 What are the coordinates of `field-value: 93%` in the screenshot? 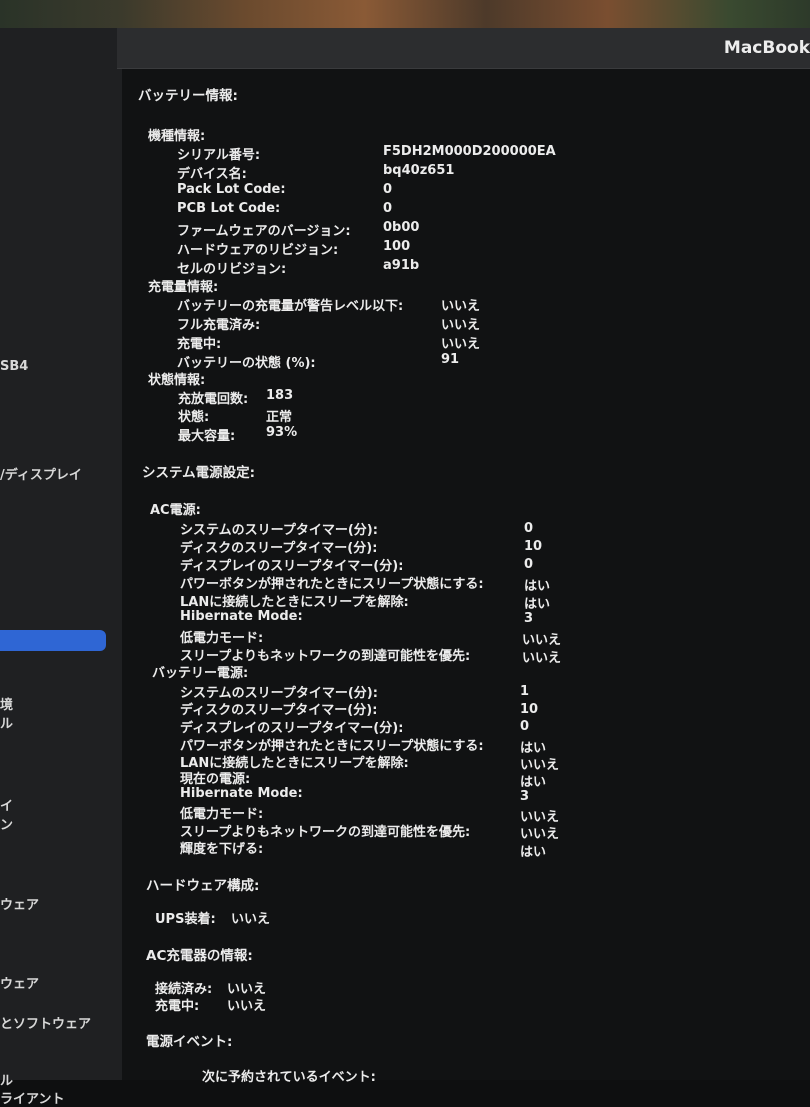 It's located at (282, 432).